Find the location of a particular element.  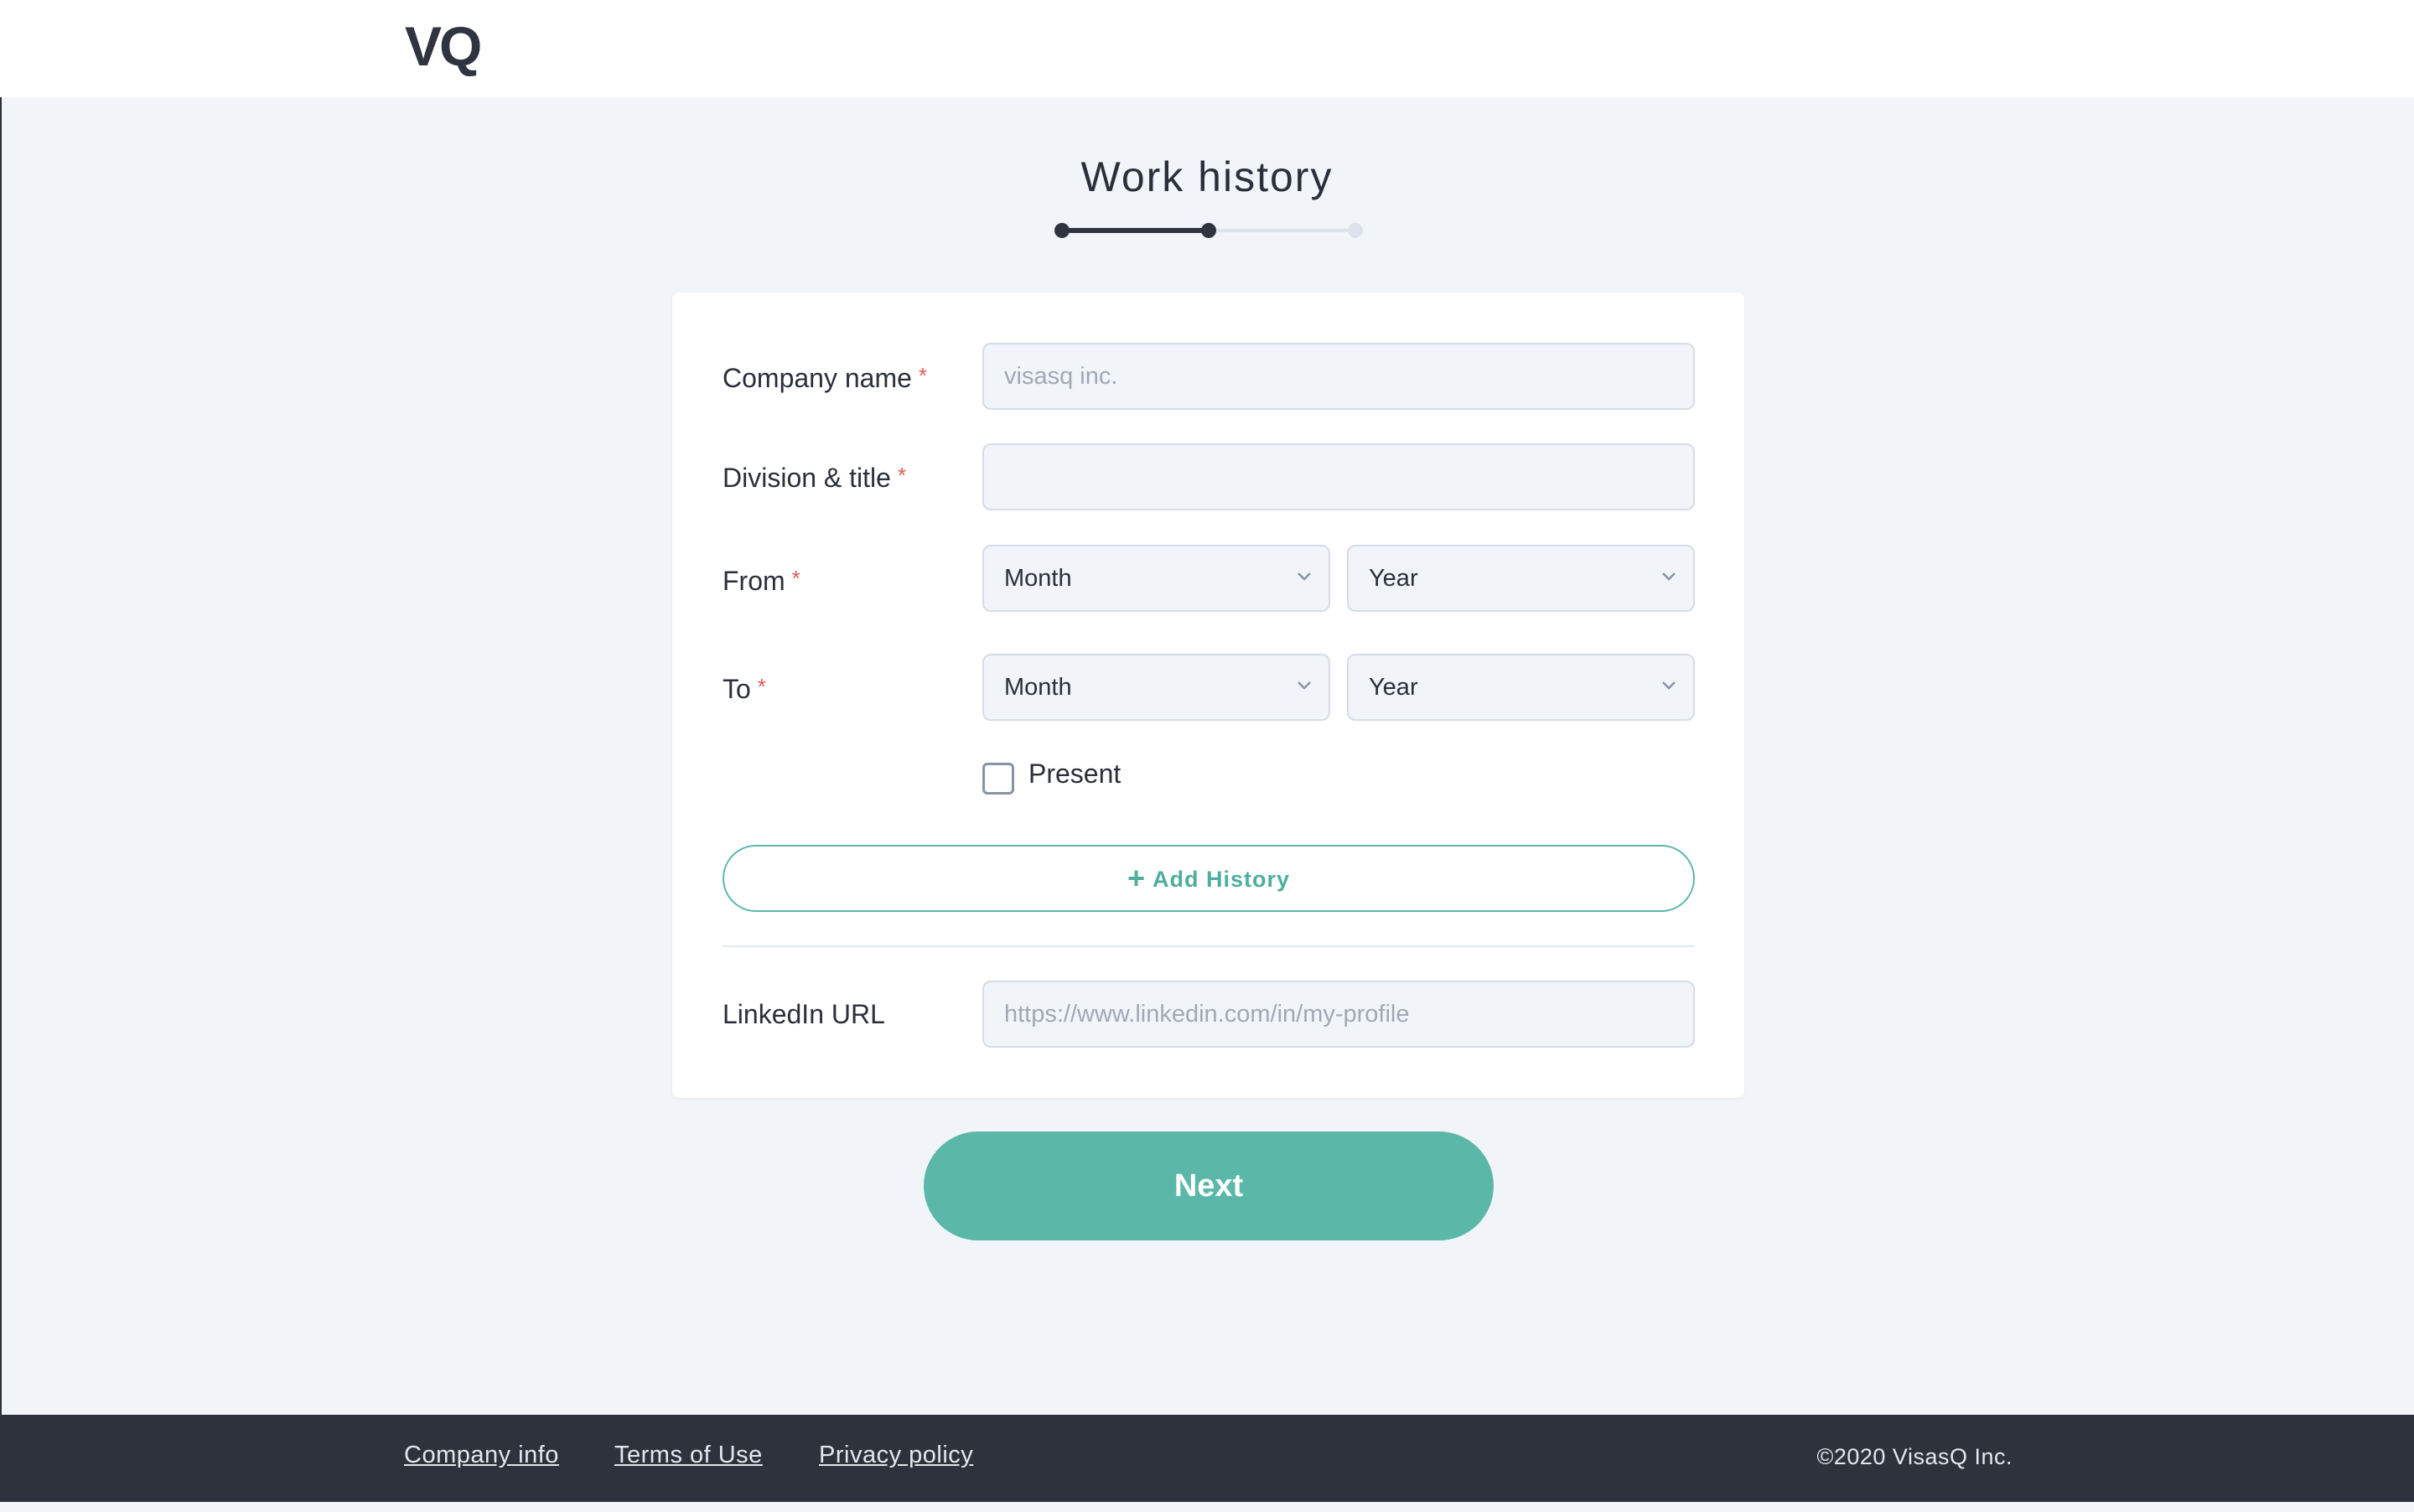

copyright: ©2020 VisasQ Inc. is located at coordinates (1915, 1456).